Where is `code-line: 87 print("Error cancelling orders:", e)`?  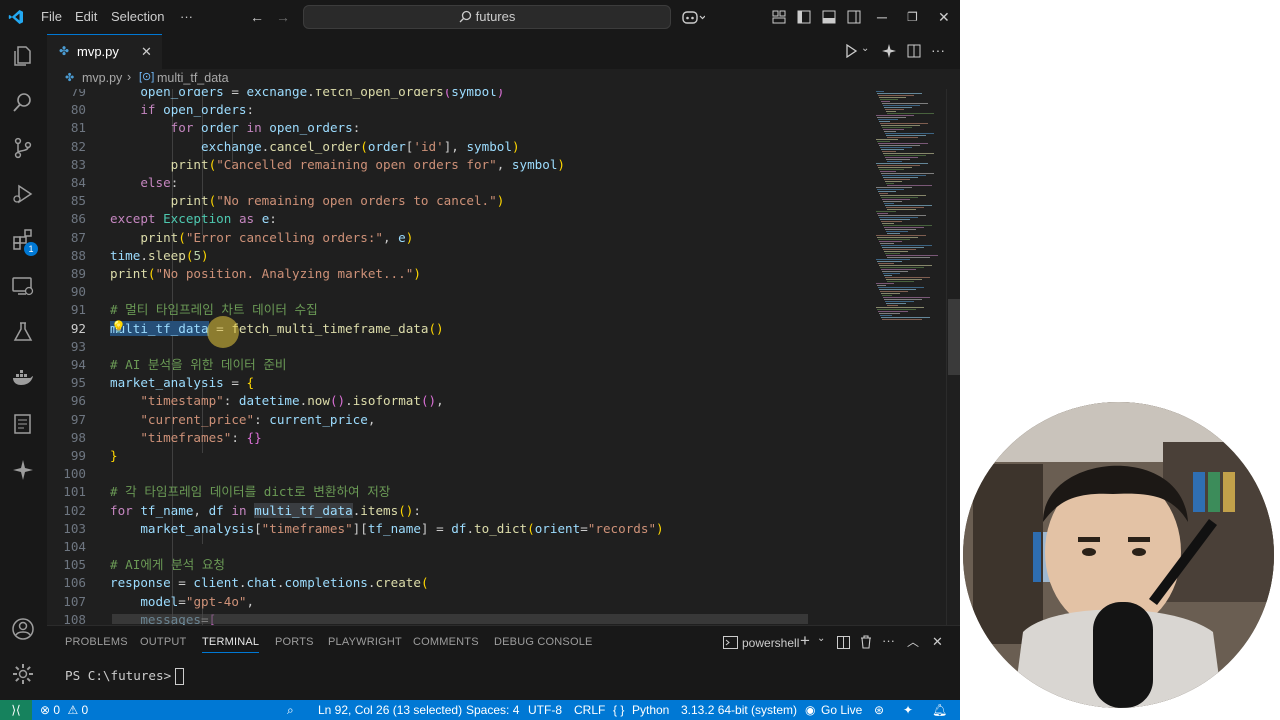
code-line: 87 print("Error cancelling orders:", e) is located at coordinates (458, 238).